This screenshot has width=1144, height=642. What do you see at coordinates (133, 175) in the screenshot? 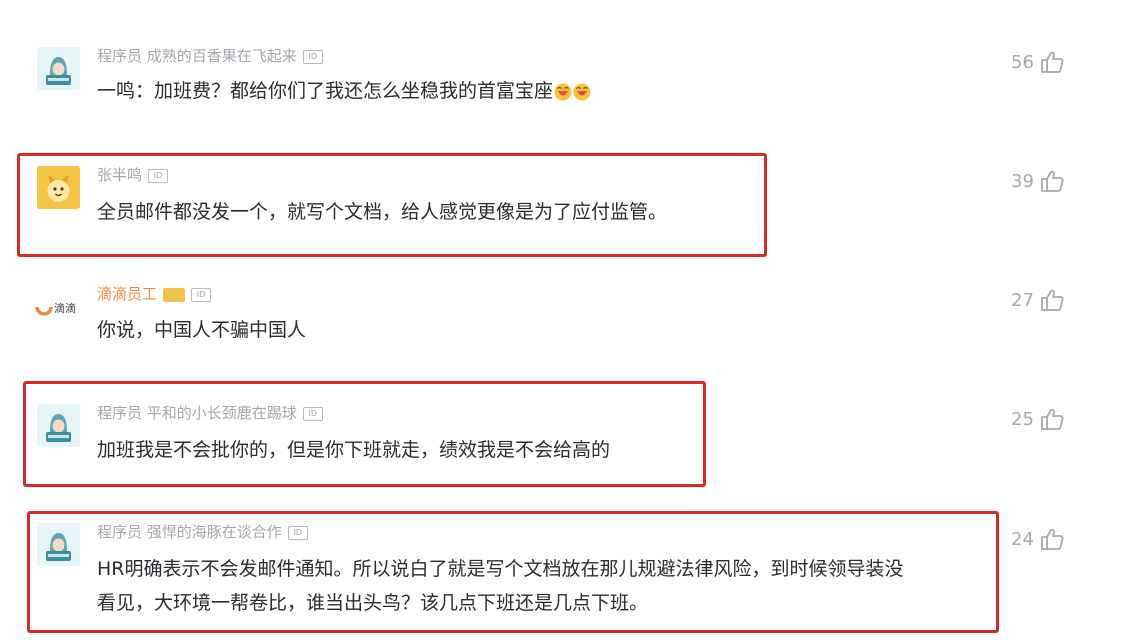
I see `comment-author: 张半鸣 ID` at bounding box center [133, 175].